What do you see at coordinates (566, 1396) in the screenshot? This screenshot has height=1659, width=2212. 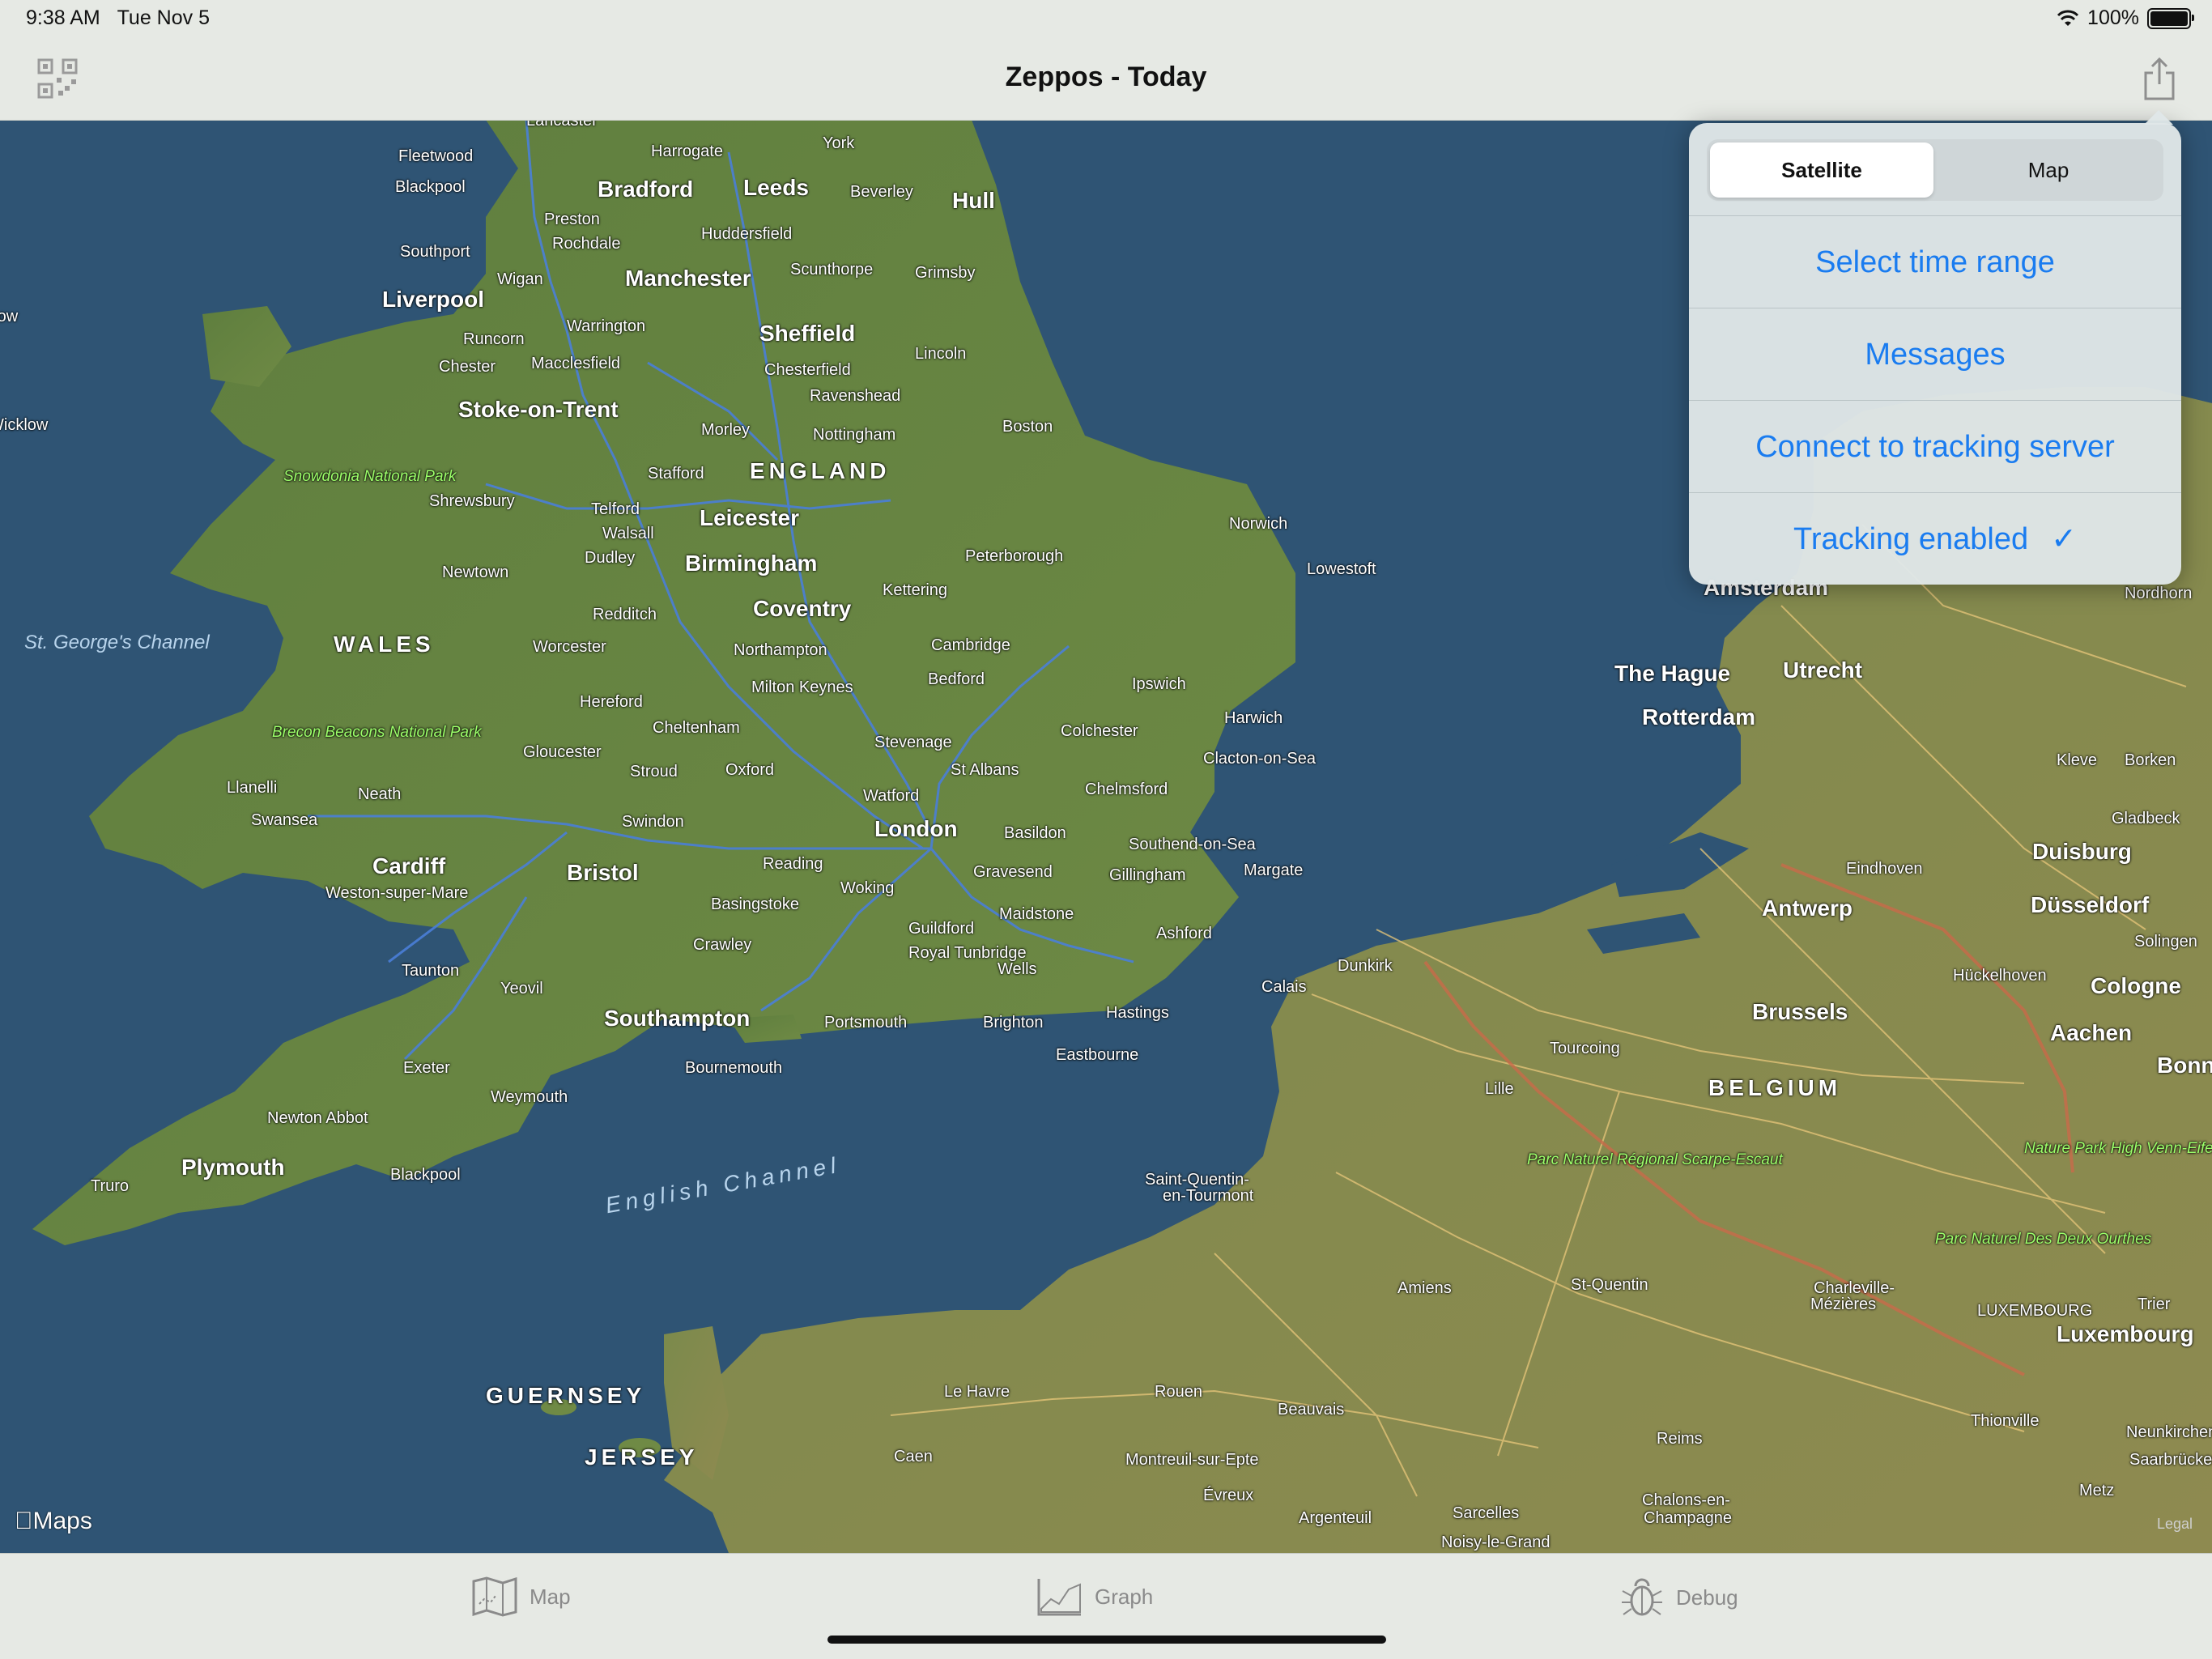 I see `map-label-country: GUERNSEY` at bounding box center [566, 1396].